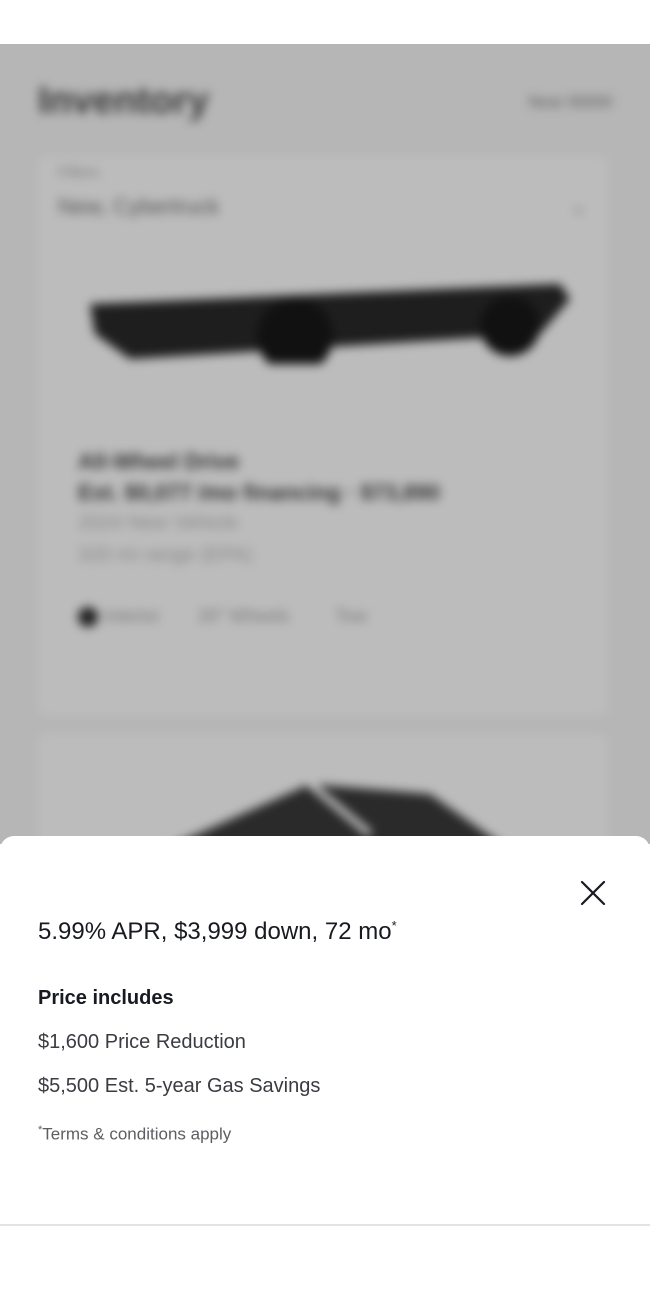 The height and width of the screenshot is (1300, 650). I want to click on location-link: Near 00000, so click(570, 102).